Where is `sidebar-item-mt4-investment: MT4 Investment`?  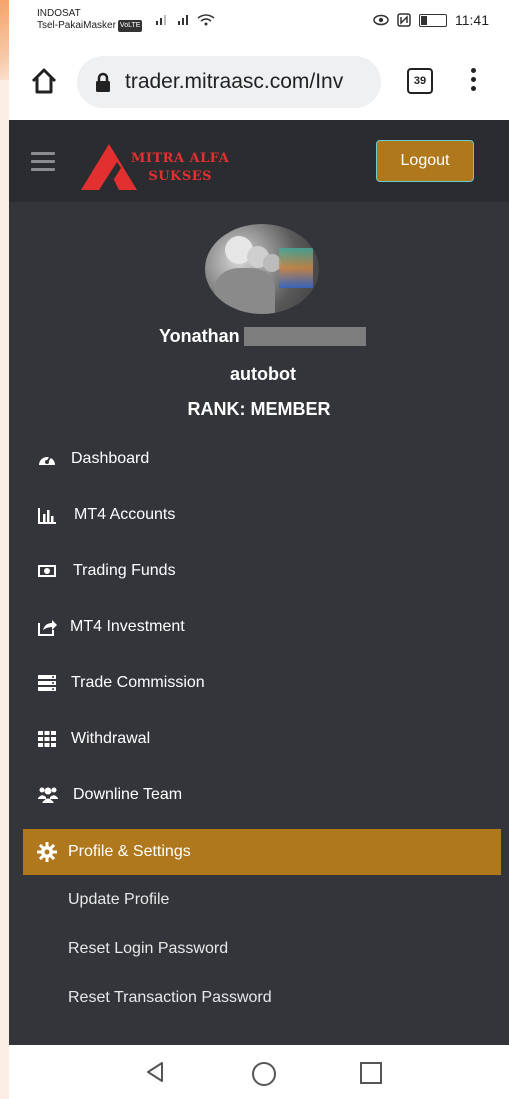 sidebar-item-mt4-investment: MT4 Investment is located at coordinates (259, 627).